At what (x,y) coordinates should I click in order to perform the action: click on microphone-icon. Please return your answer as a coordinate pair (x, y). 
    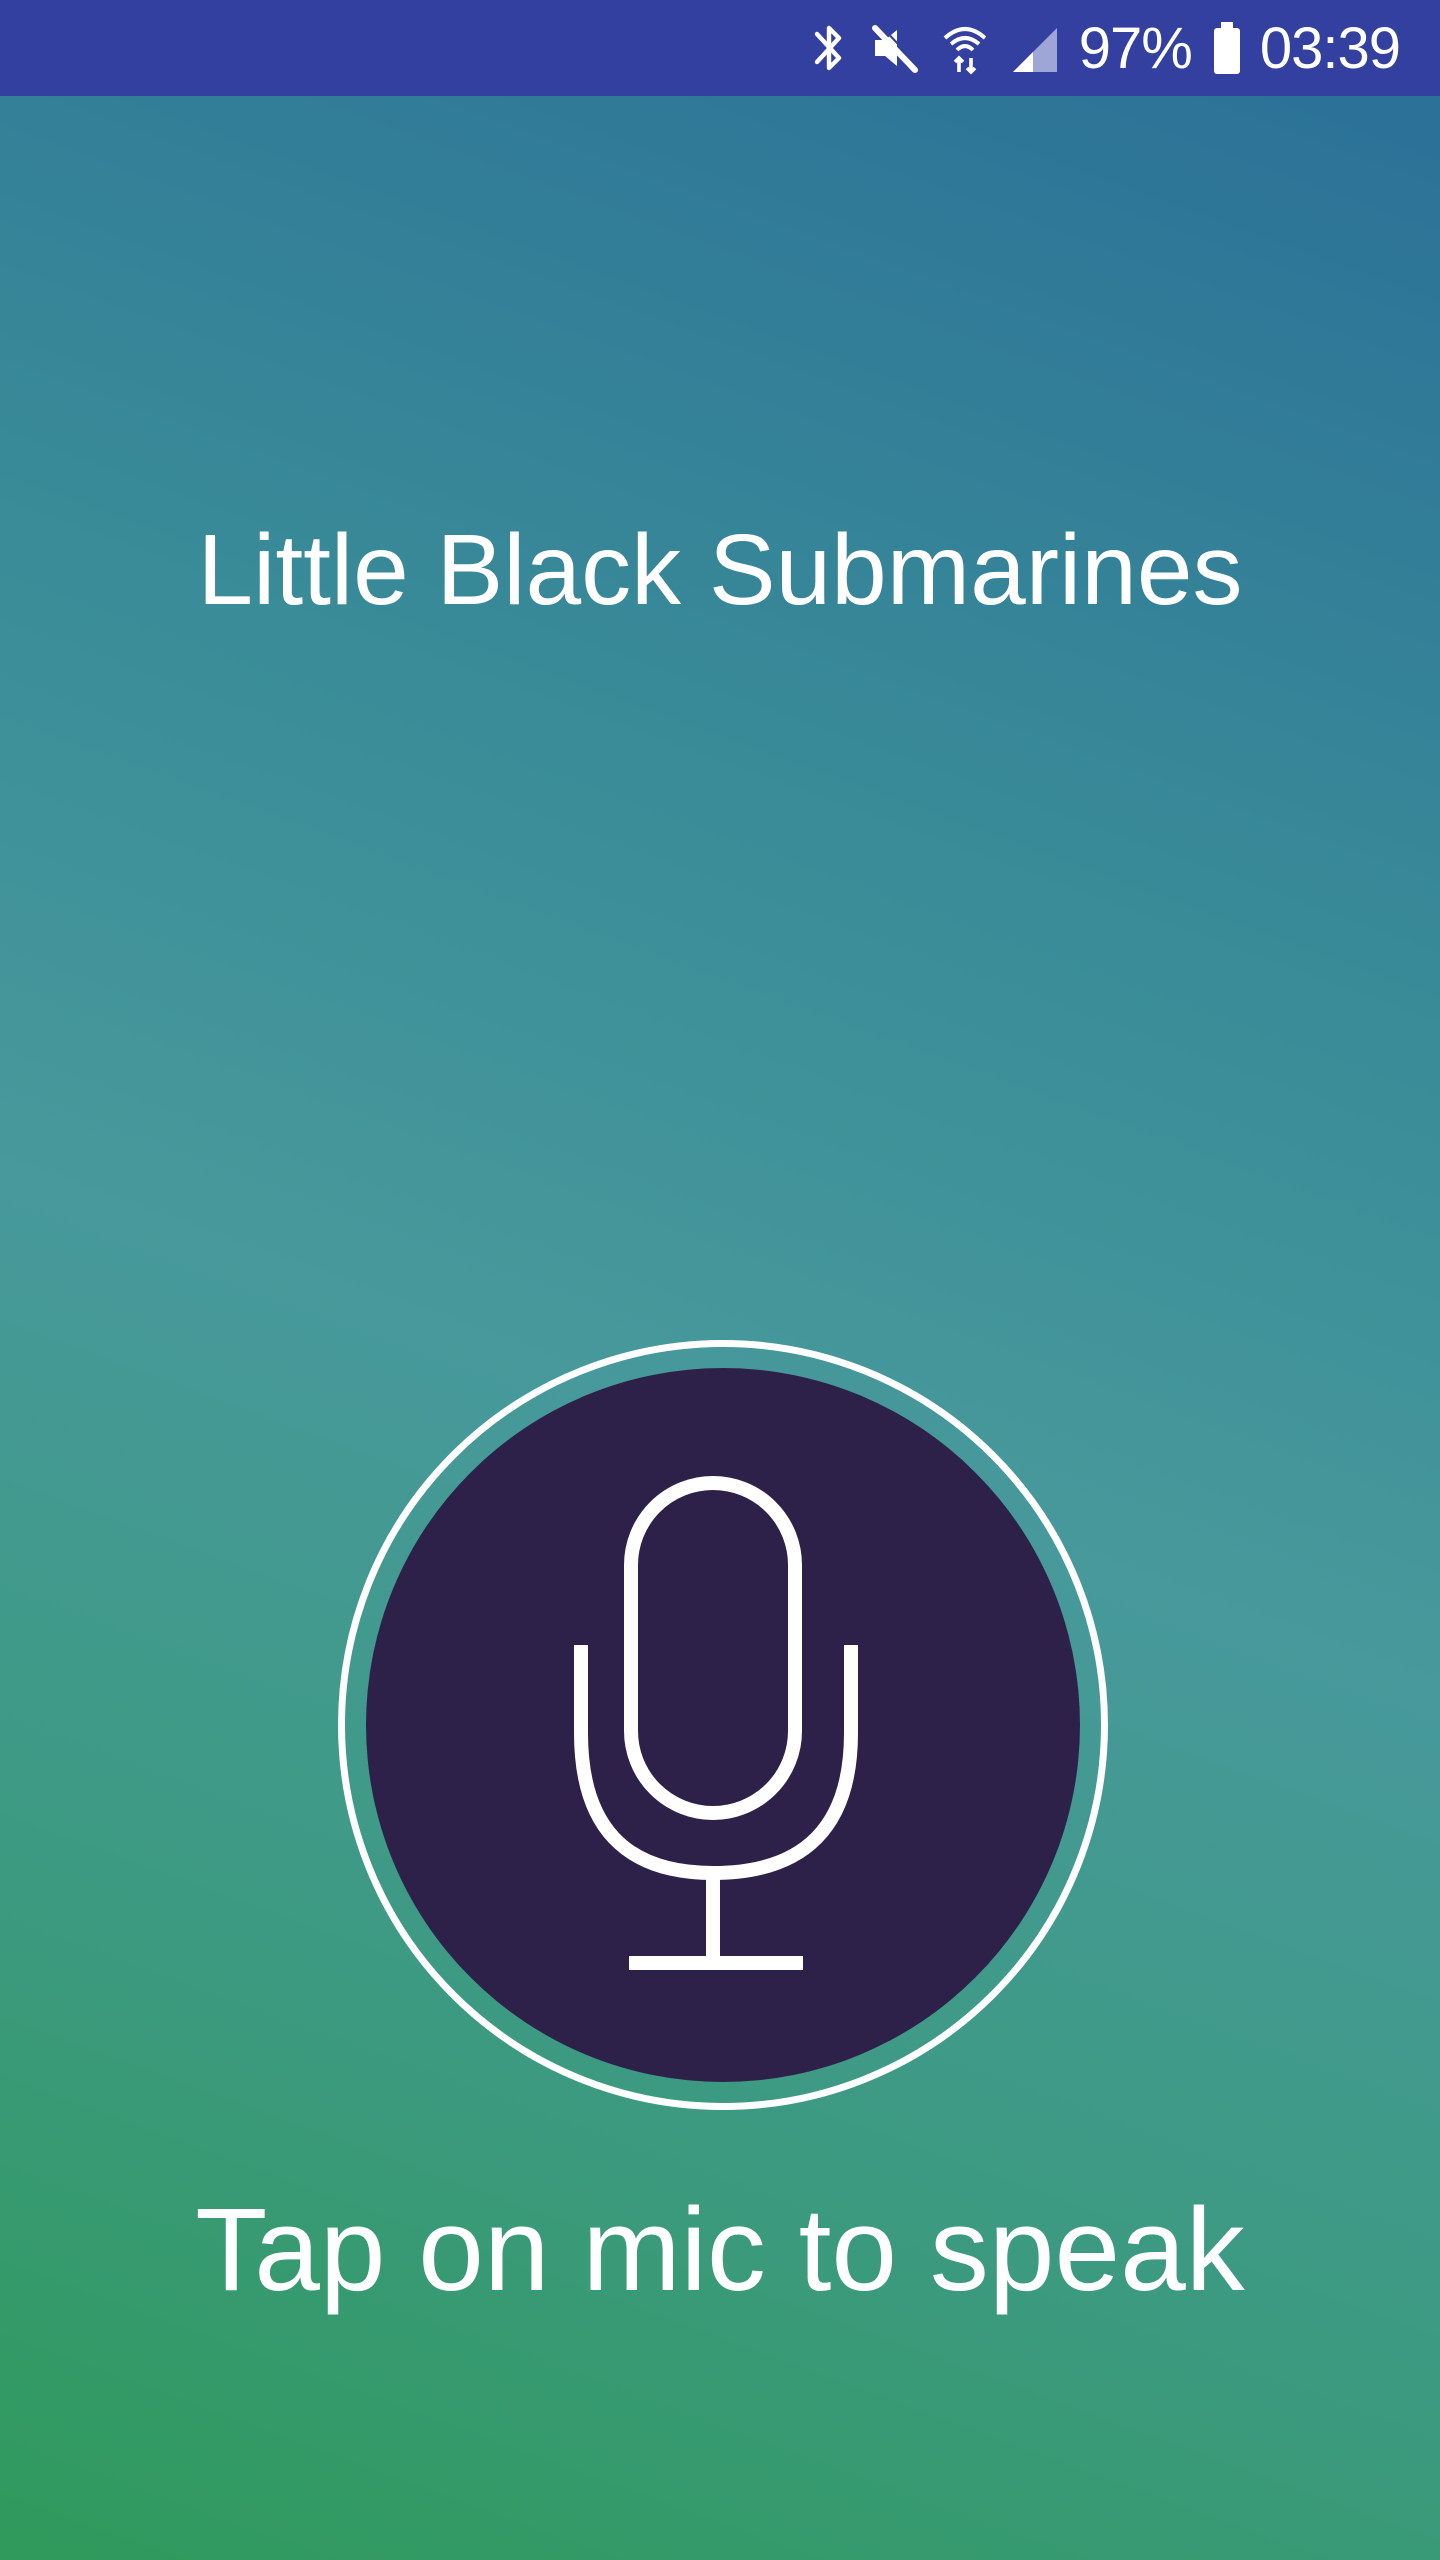
    Looking at the image, I should click on (716, 1723).